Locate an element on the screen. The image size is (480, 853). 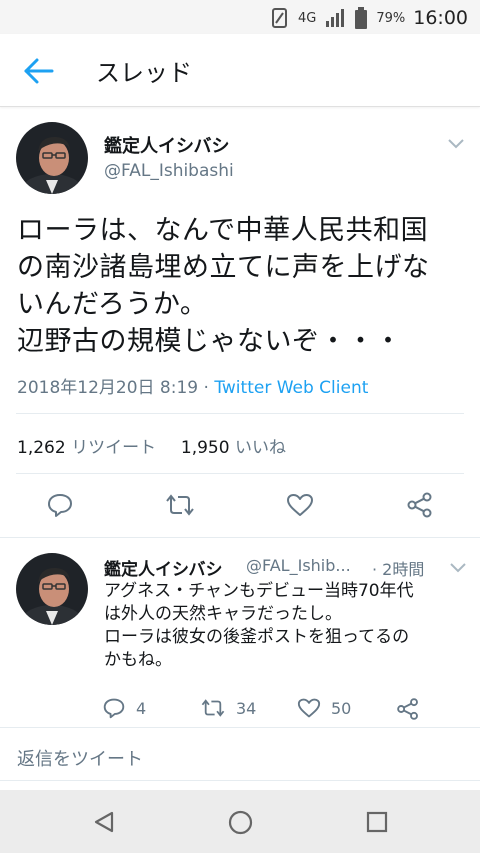
page-title: スレッド is located at coordinates (144, 73).